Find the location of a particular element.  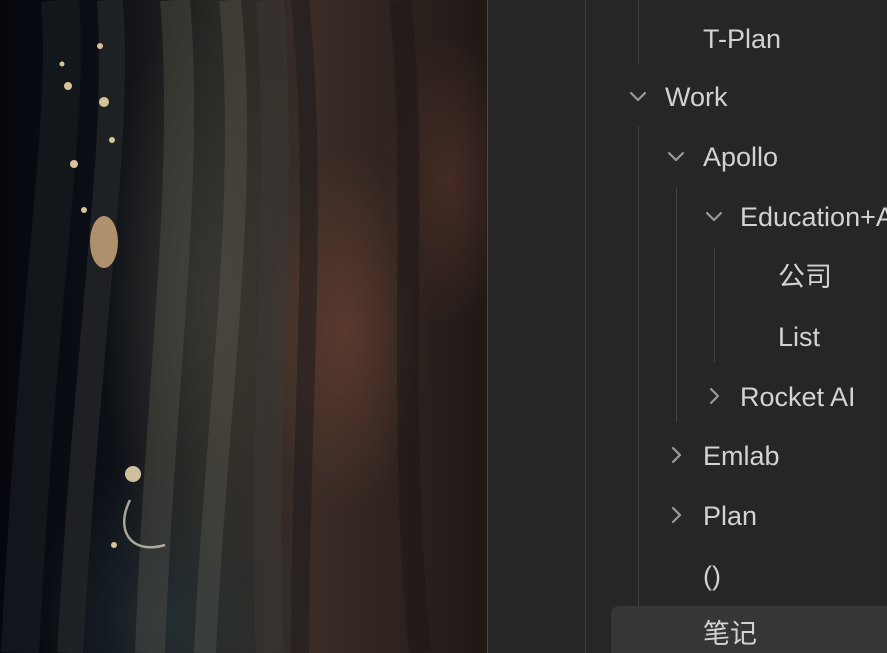

tree-item-emlab: Emlab is located at coordinates (687, 456).